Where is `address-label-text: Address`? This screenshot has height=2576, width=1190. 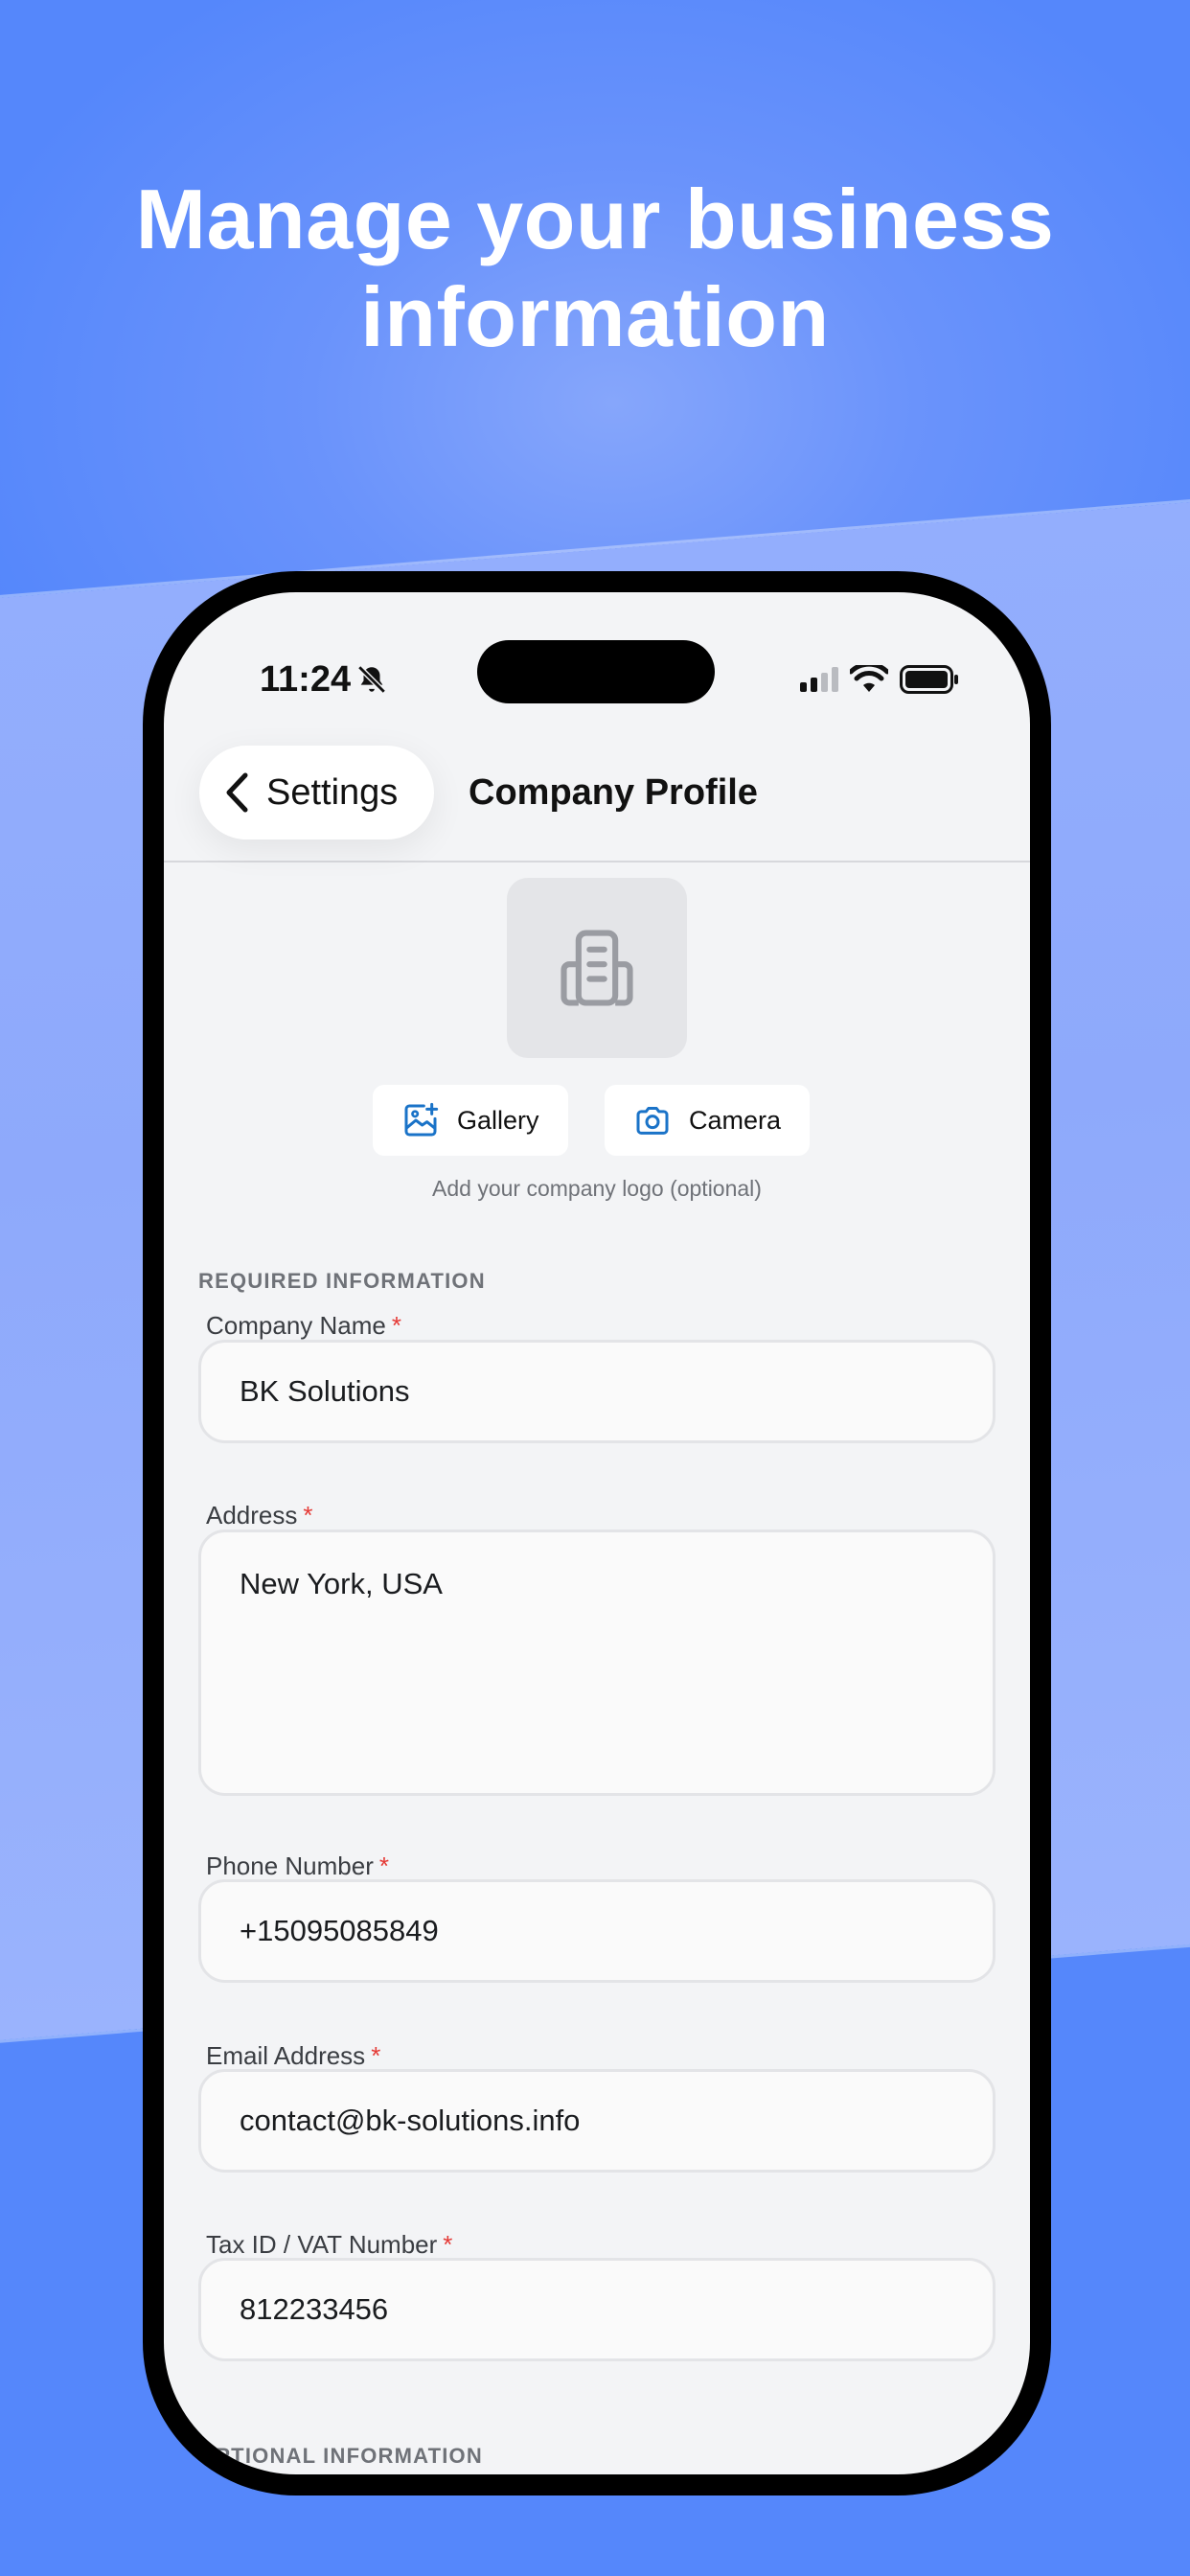 address-label-text: Address is located at coordinates (252, 1515).